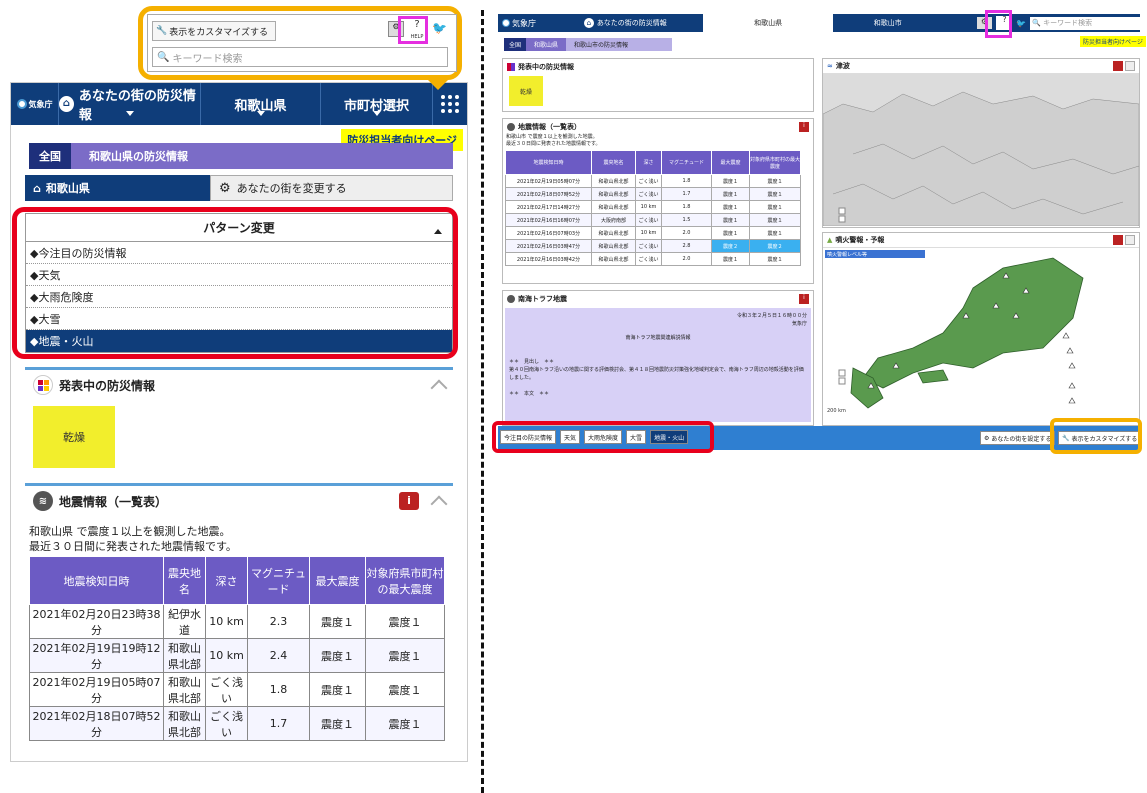 This screenshot has width=1147, height=793. I want to click on table-row: 2021年02月16日07時03分 和歌山県北部 10 km 2.0 震度１ 震度１, so click(653, 233).